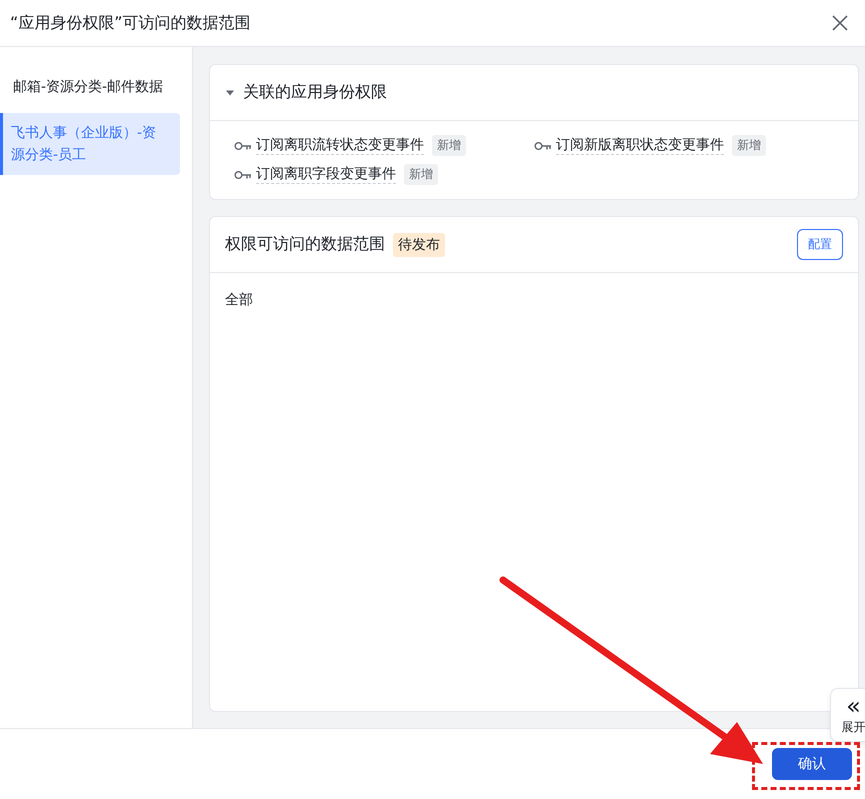  Describe the element at coordinates (90, 87) in the screenshot. I see `sidebar-item: 邮箱-资源分类-邮件数据` at that location.